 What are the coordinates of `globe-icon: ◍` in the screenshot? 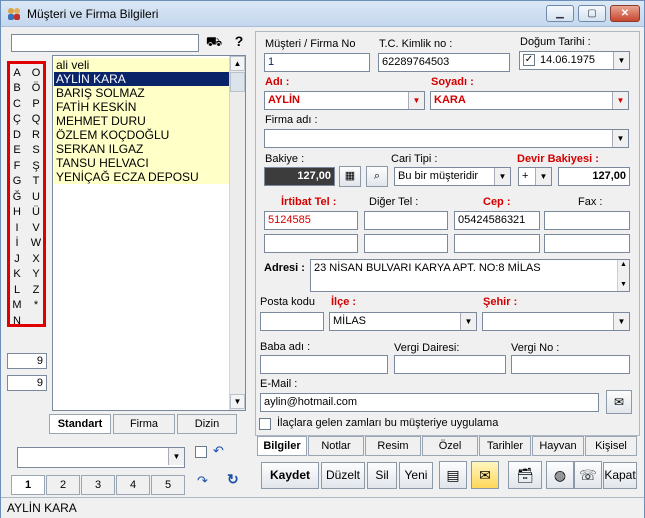 It's located at (560, 475).